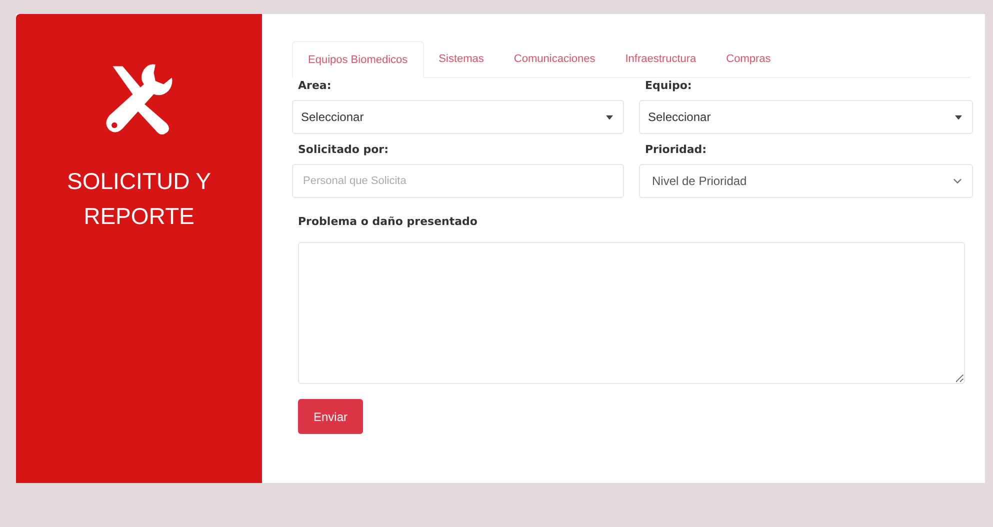  What do you see at coordinates (748, 59) in the screenshot?
I see `tab: Compras` at bounding box center [748, 59].